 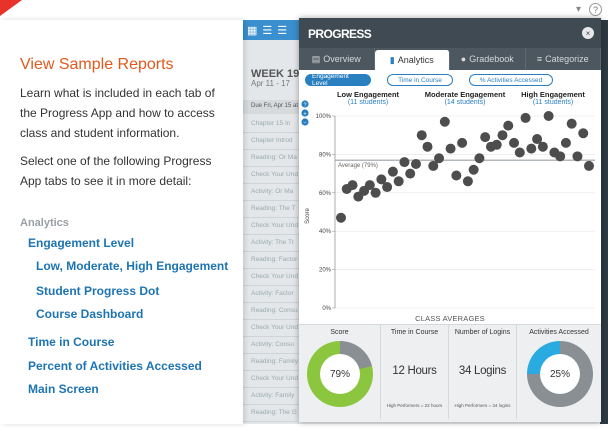 I want to click on guide-title: View Sample Reports, so click(x=97, y=64).